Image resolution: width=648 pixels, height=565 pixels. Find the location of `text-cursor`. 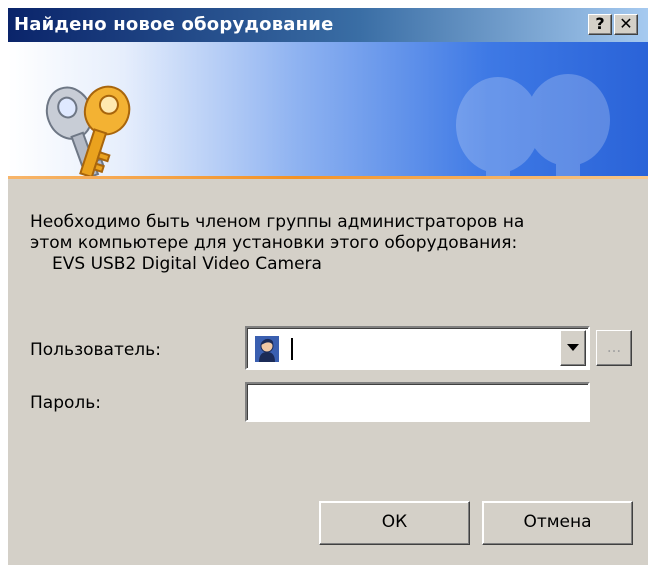

text-cursor is located at coordinates (292, 349).